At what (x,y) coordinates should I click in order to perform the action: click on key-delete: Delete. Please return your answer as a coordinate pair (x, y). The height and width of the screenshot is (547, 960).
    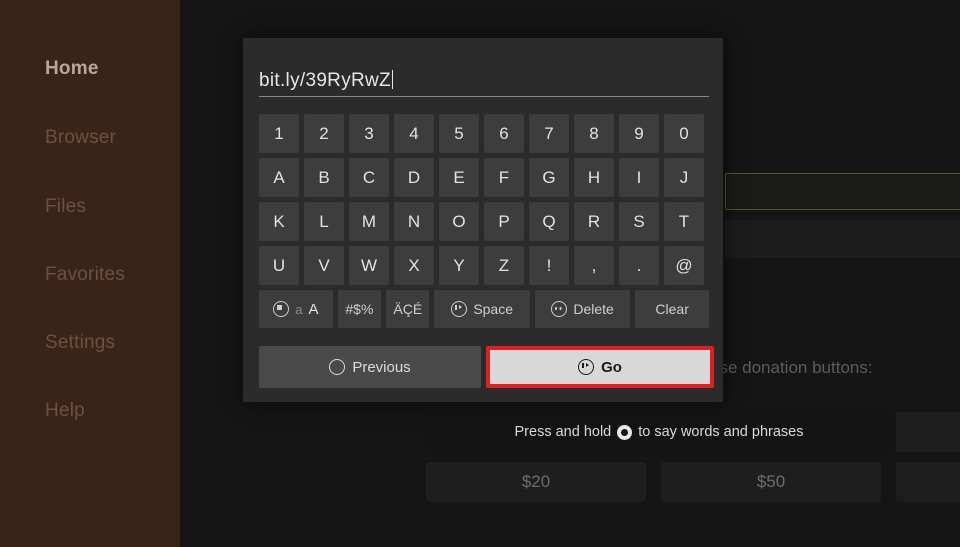
    Looking at the image, I should click on (582, 309).